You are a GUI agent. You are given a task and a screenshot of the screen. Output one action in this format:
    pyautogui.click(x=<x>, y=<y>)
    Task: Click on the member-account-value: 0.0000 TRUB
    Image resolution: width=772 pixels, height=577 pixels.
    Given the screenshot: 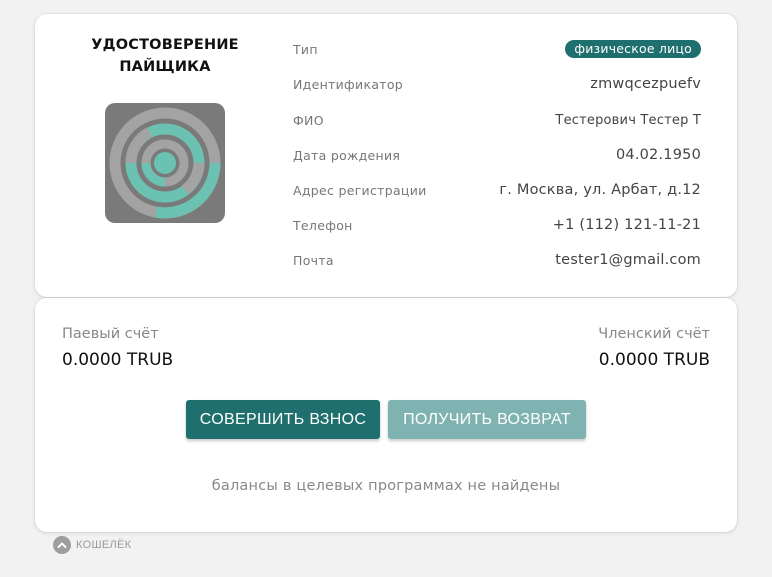 What is the action you would take?
    pyautogui.click(x=654, y=360)
    